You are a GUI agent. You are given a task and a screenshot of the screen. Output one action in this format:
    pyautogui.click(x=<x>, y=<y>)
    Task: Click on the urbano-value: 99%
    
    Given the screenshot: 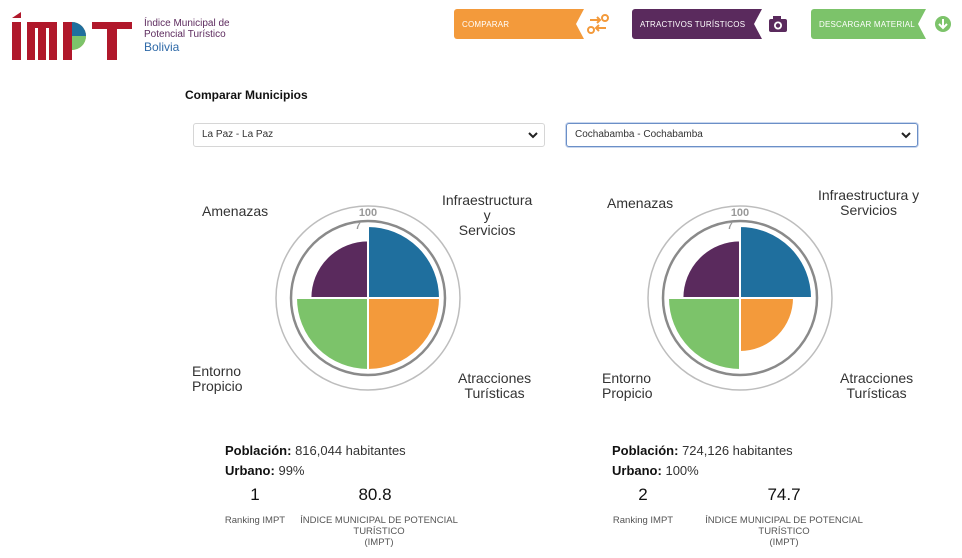 What is the action you would take?
    pyautogui.click(x=291, y=470)
    